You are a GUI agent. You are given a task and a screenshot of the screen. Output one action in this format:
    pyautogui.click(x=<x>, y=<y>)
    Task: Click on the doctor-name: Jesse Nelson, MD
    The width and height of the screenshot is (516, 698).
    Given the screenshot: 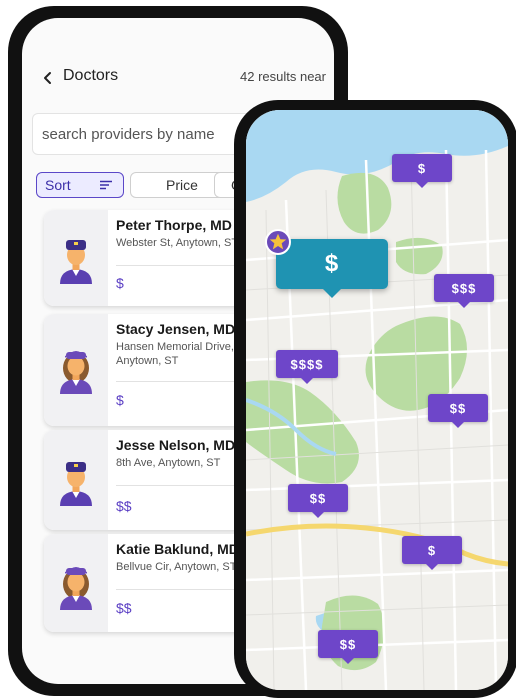 What is the action you would take?
    pyautogui.click(x=176, y=445)
    